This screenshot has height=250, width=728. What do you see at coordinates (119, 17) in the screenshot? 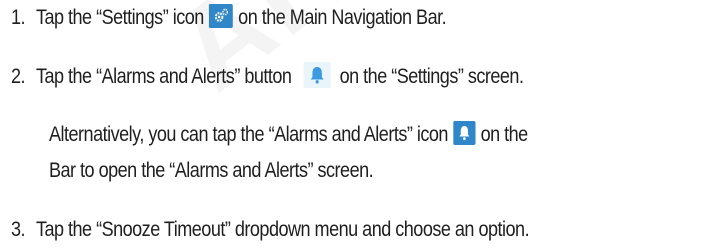
I see `step-text: Tap the “Settings” icon` at bounding box center [119, 17].